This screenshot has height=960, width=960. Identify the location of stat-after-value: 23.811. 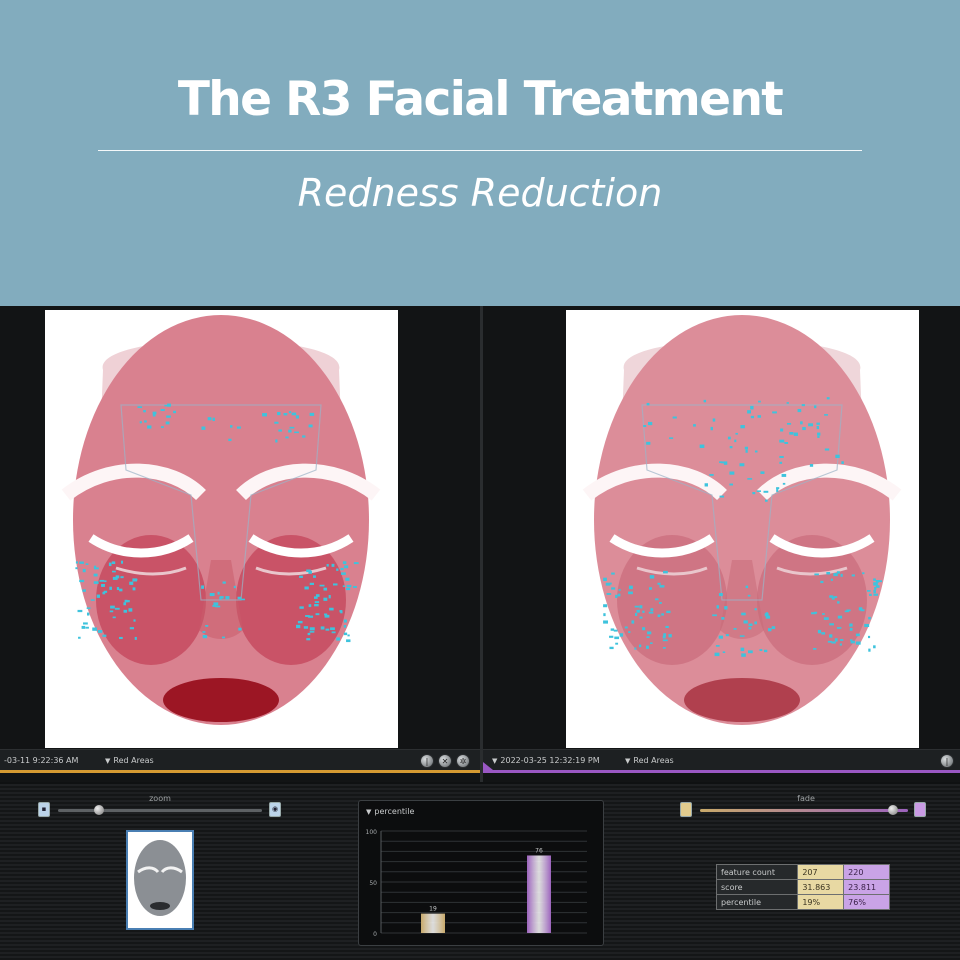
(866, 887).